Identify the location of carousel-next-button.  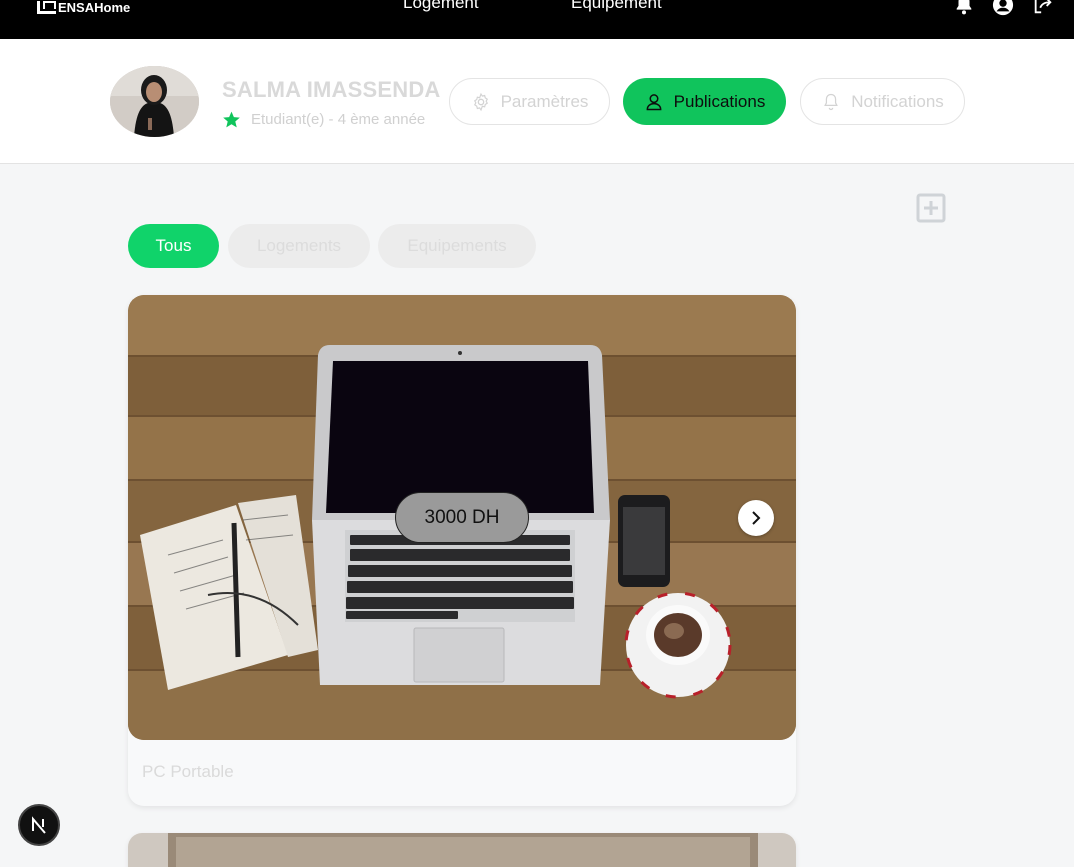
(756, 518).